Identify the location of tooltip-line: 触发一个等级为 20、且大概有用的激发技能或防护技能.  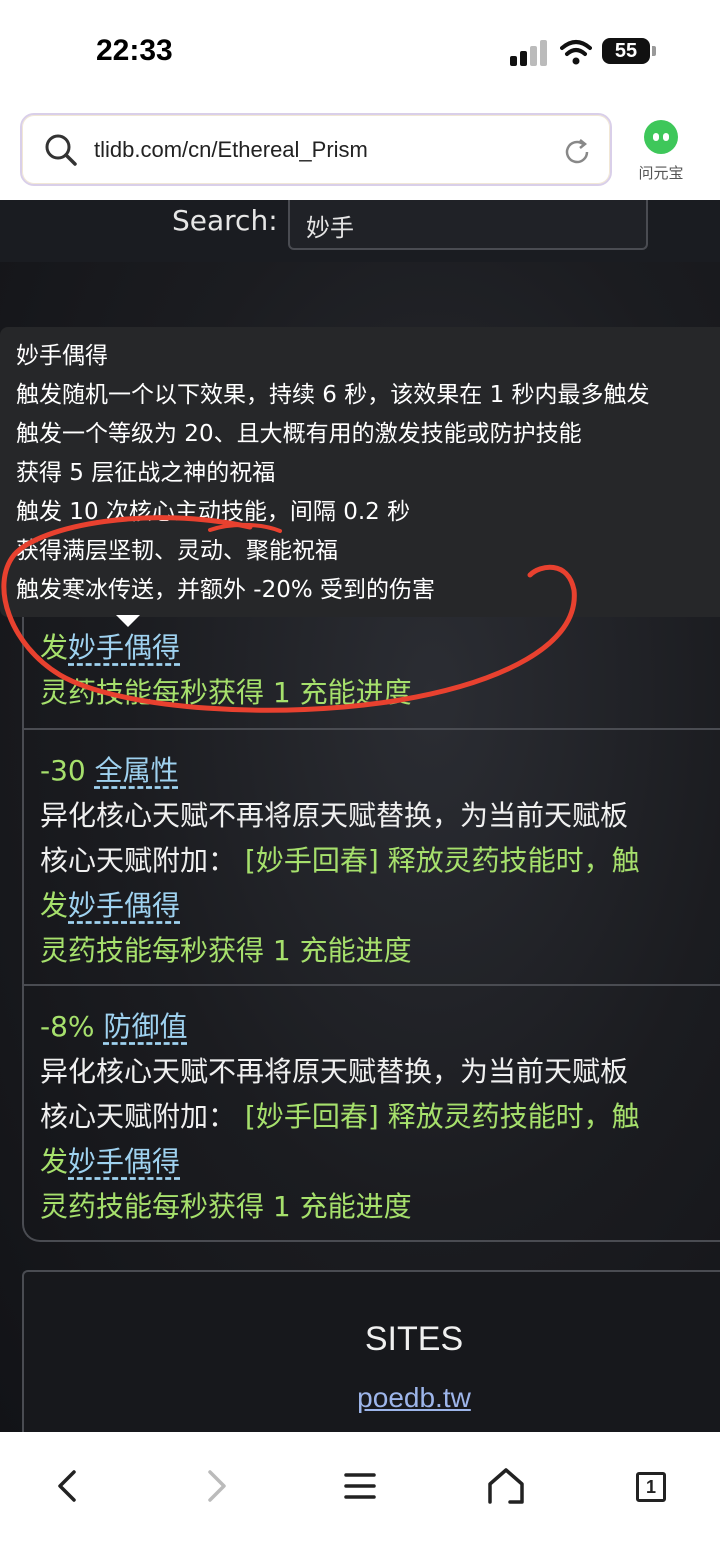
(299, 434).